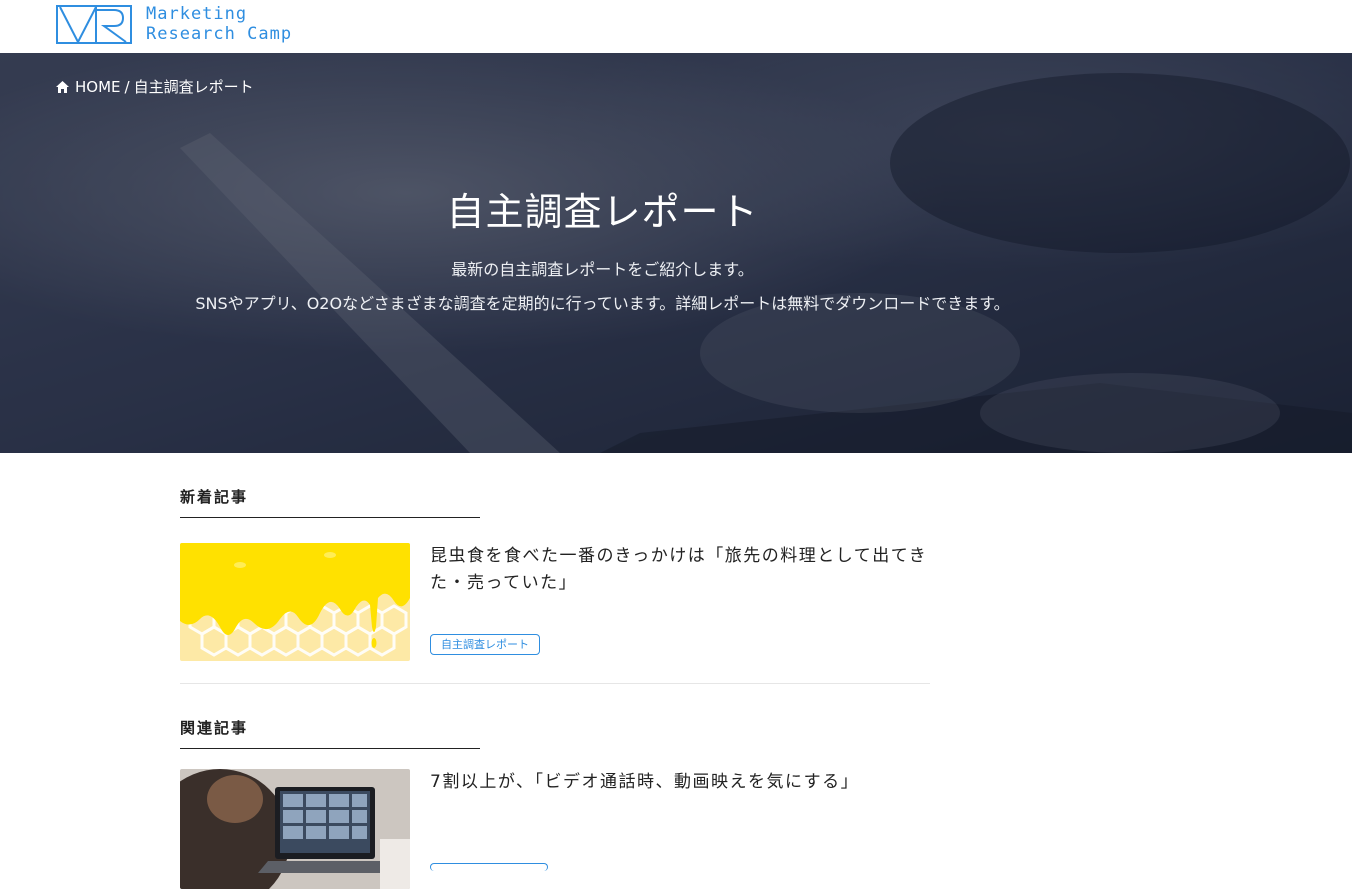 This screenshot has width=1352, height=889. I want to click on site-logo: Marketing Research Camp, so click(174, 24).